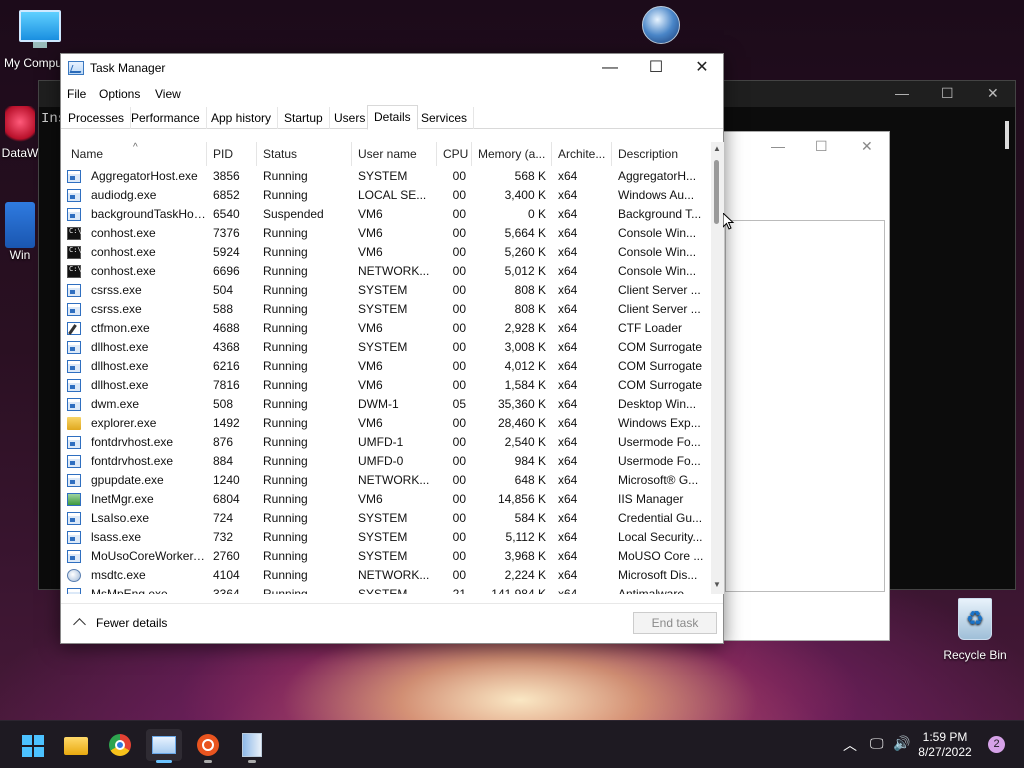 Image resolution: width=1024 pixels, height=768 pixels. What do you see at coordinates (661, 30) in the screenshot?
I see `desktop-icon-globe` at bounding box center [661, 30].